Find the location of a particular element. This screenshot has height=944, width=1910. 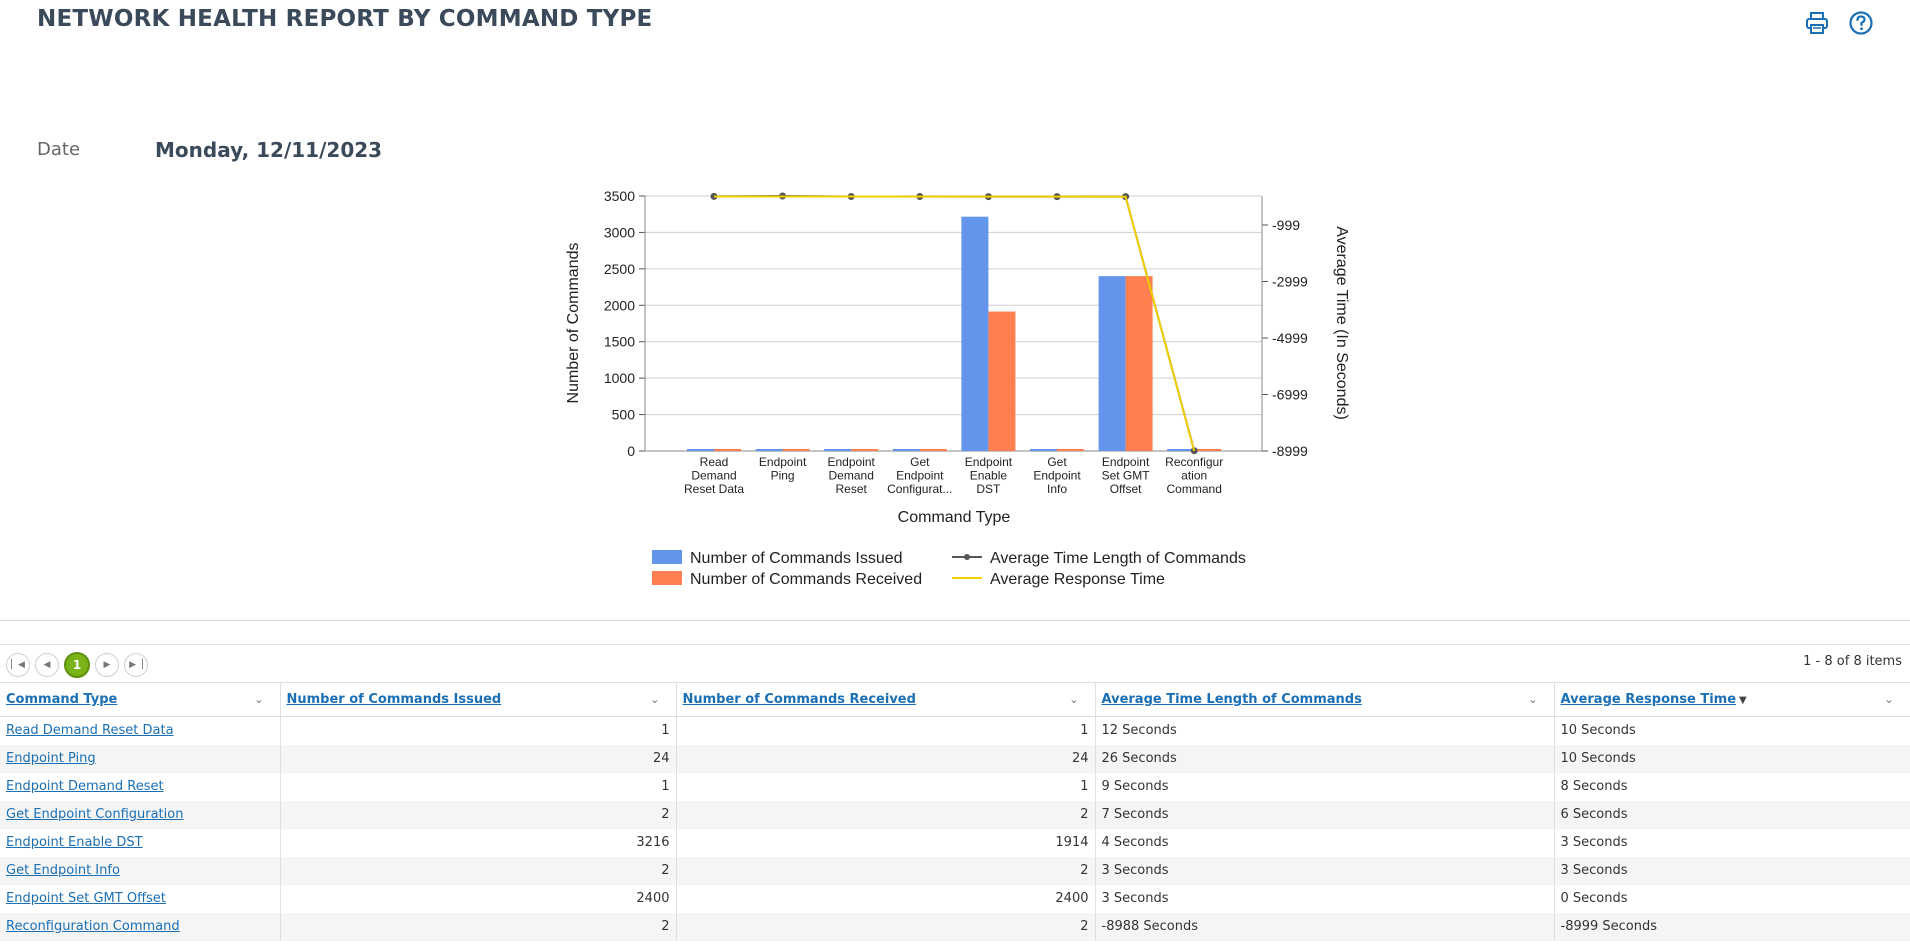

x-tick-label: ation is located at coordinates (1194, 476).